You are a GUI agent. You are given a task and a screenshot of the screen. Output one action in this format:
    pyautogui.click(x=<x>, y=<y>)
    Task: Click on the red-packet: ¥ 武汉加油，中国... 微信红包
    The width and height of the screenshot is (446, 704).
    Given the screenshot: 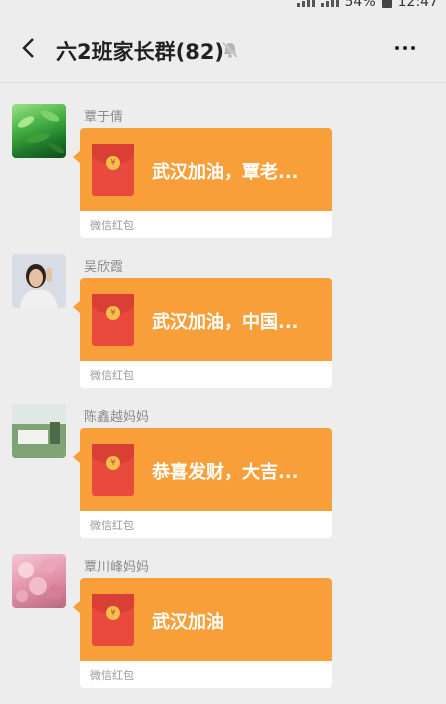 What is the action you would take?
    pyautogui.click(x=206, y=333)
    